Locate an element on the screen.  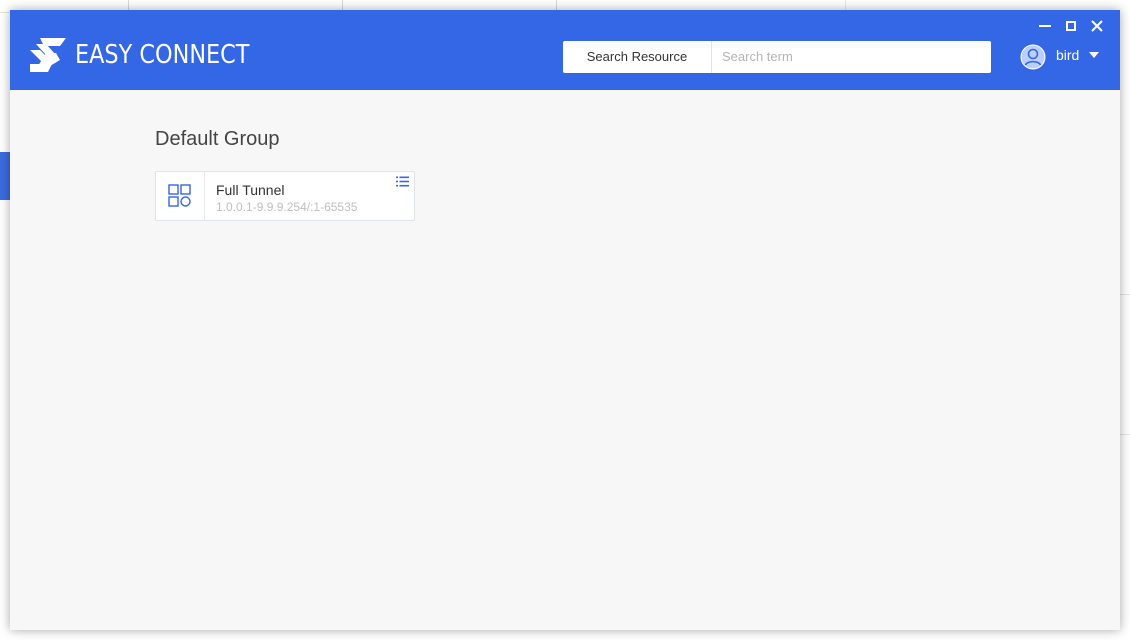
user-menu: bird is located at coordinates (1060, 57).